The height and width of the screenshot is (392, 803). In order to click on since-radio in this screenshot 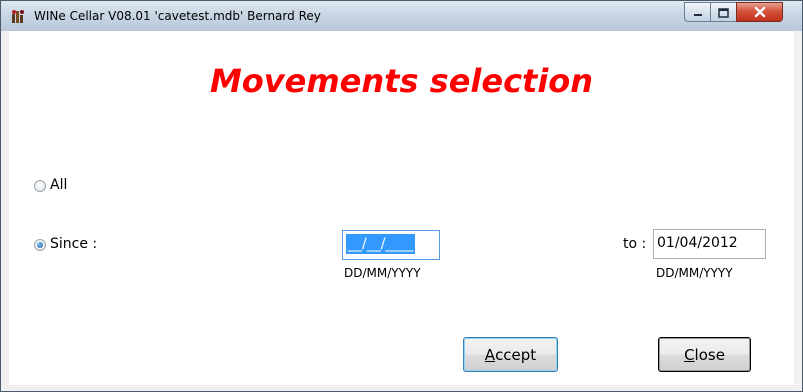, I will do `click(40, 245)`.